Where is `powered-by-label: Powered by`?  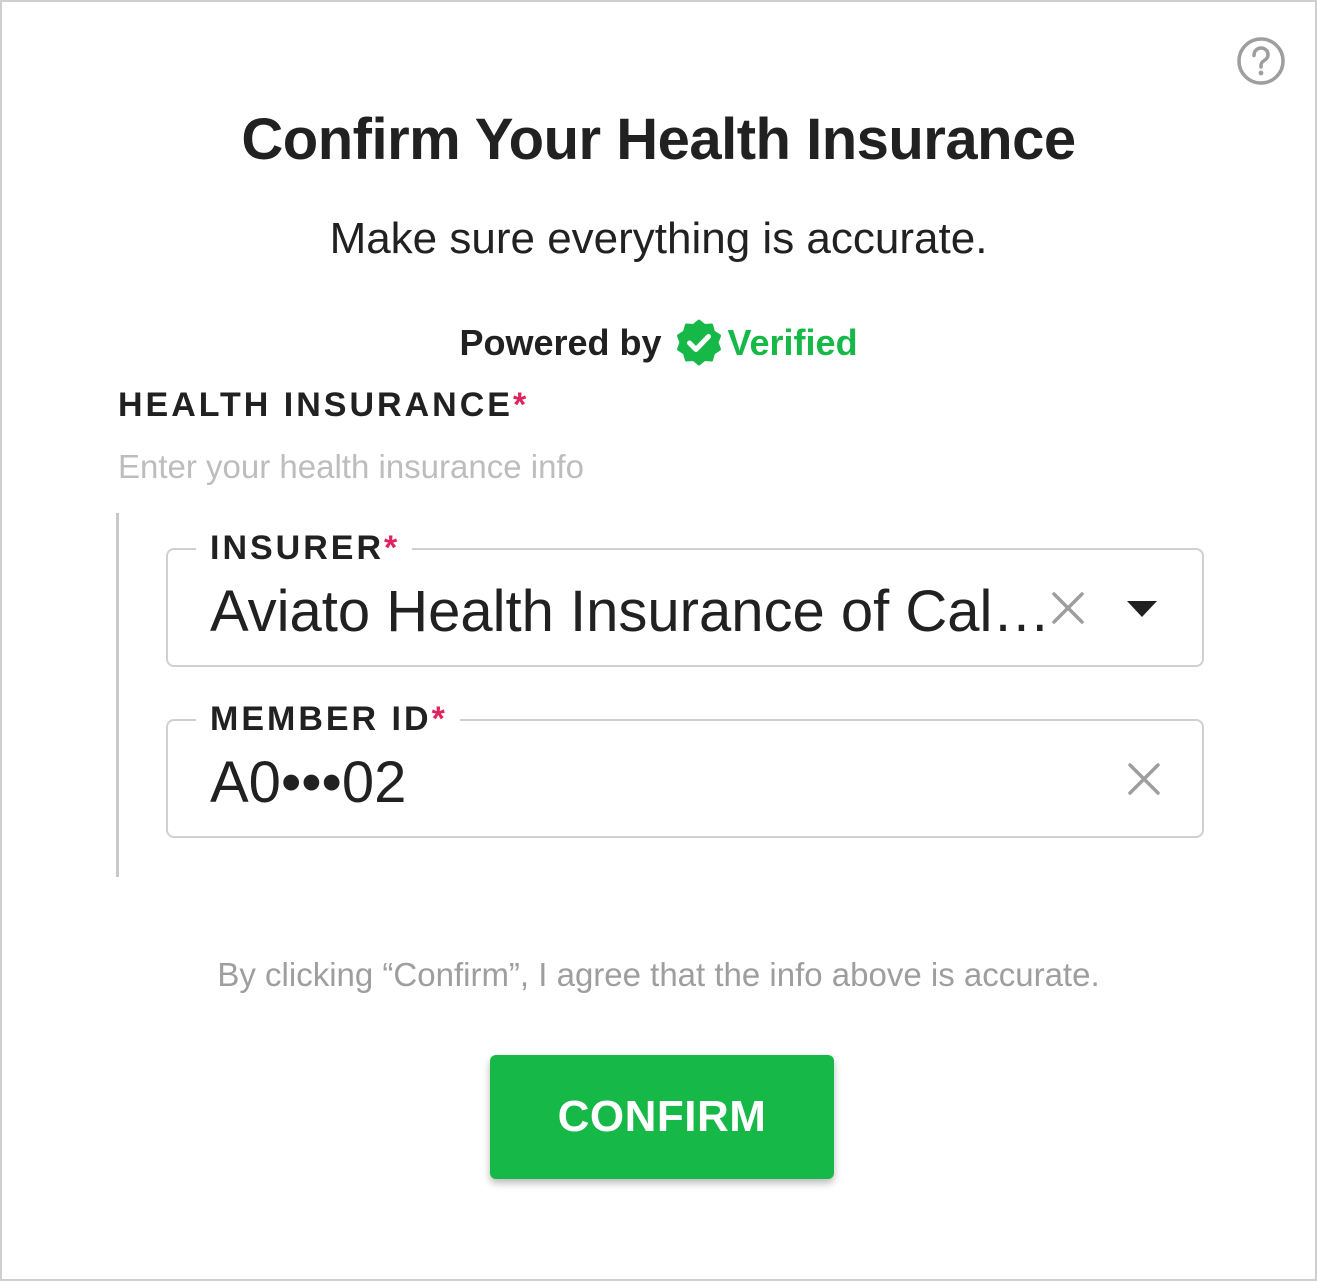 powered-by-label: Powered by is located at coordinates (560, 342).